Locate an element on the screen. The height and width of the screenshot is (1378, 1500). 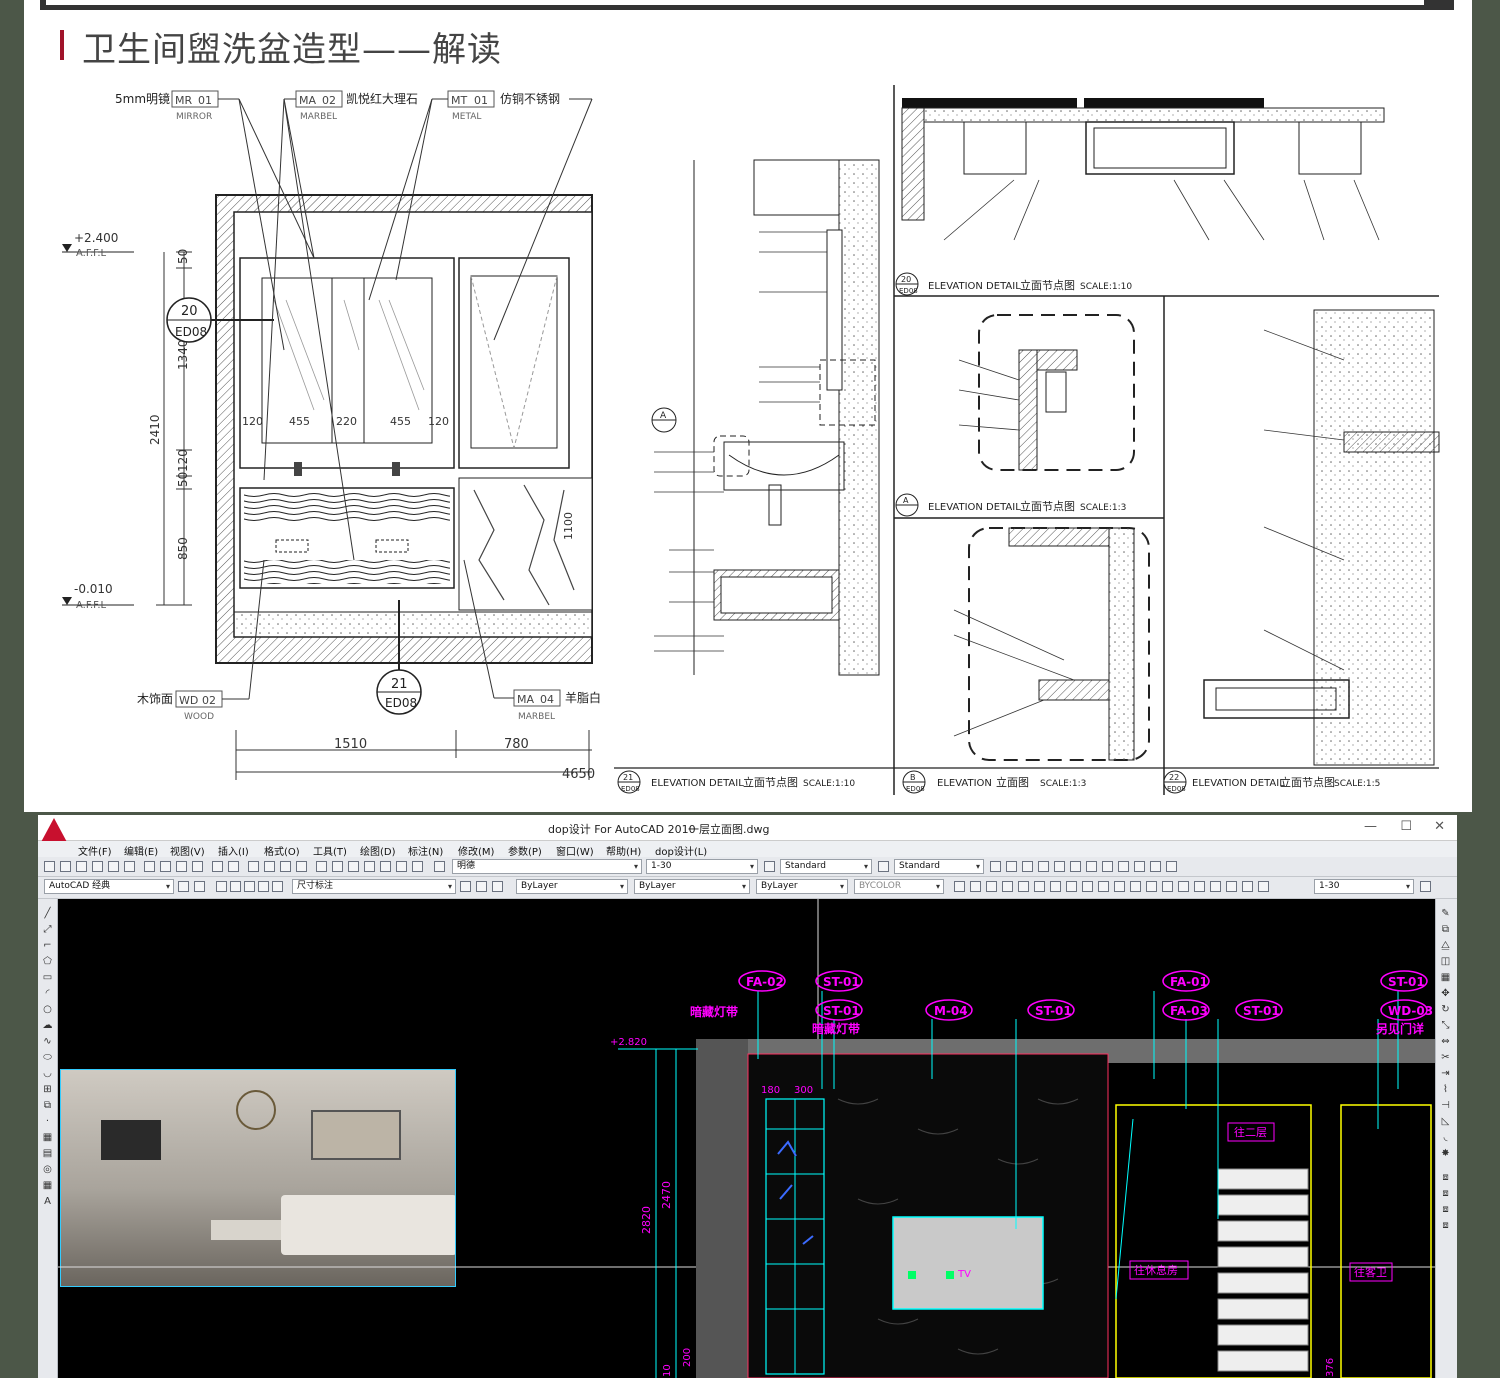
dim-break-icon is located at coordinates (1151, 886).